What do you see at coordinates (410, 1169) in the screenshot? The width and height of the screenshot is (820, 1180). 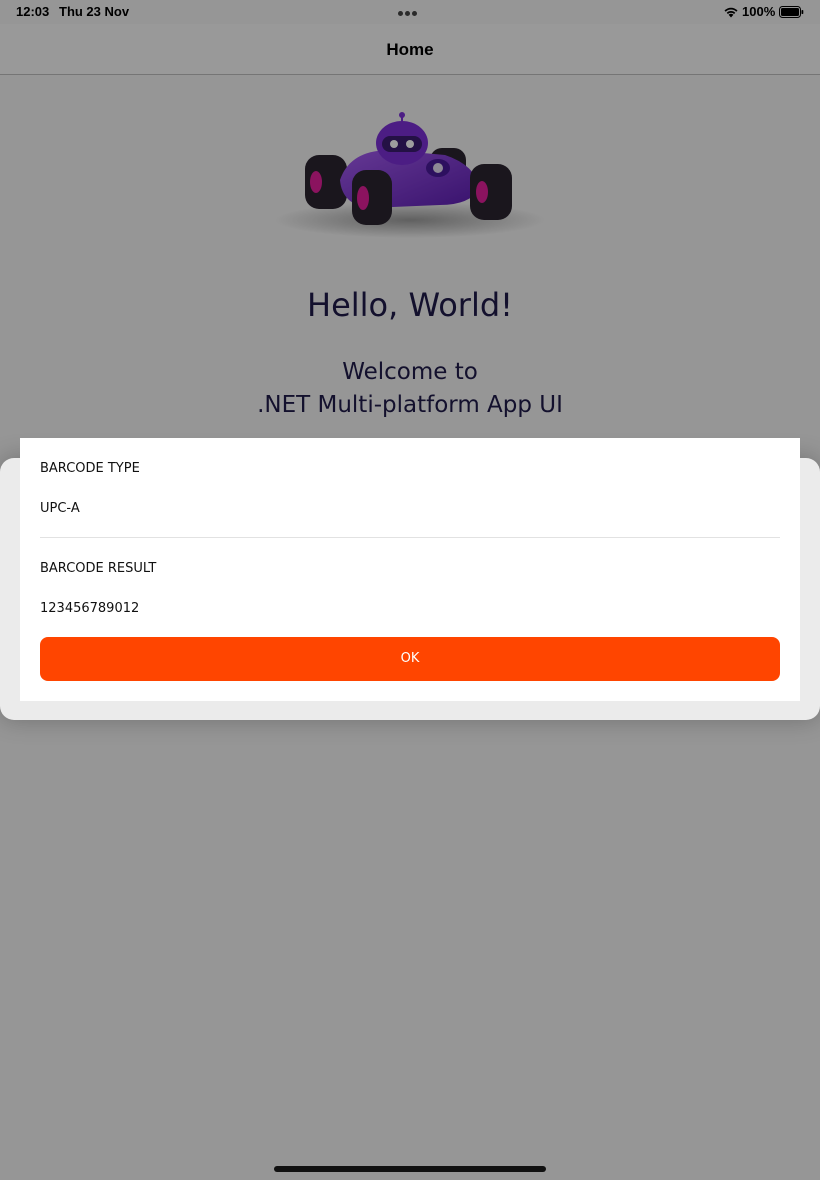 I see `home-indicator` at bounding box center [410, 1169].